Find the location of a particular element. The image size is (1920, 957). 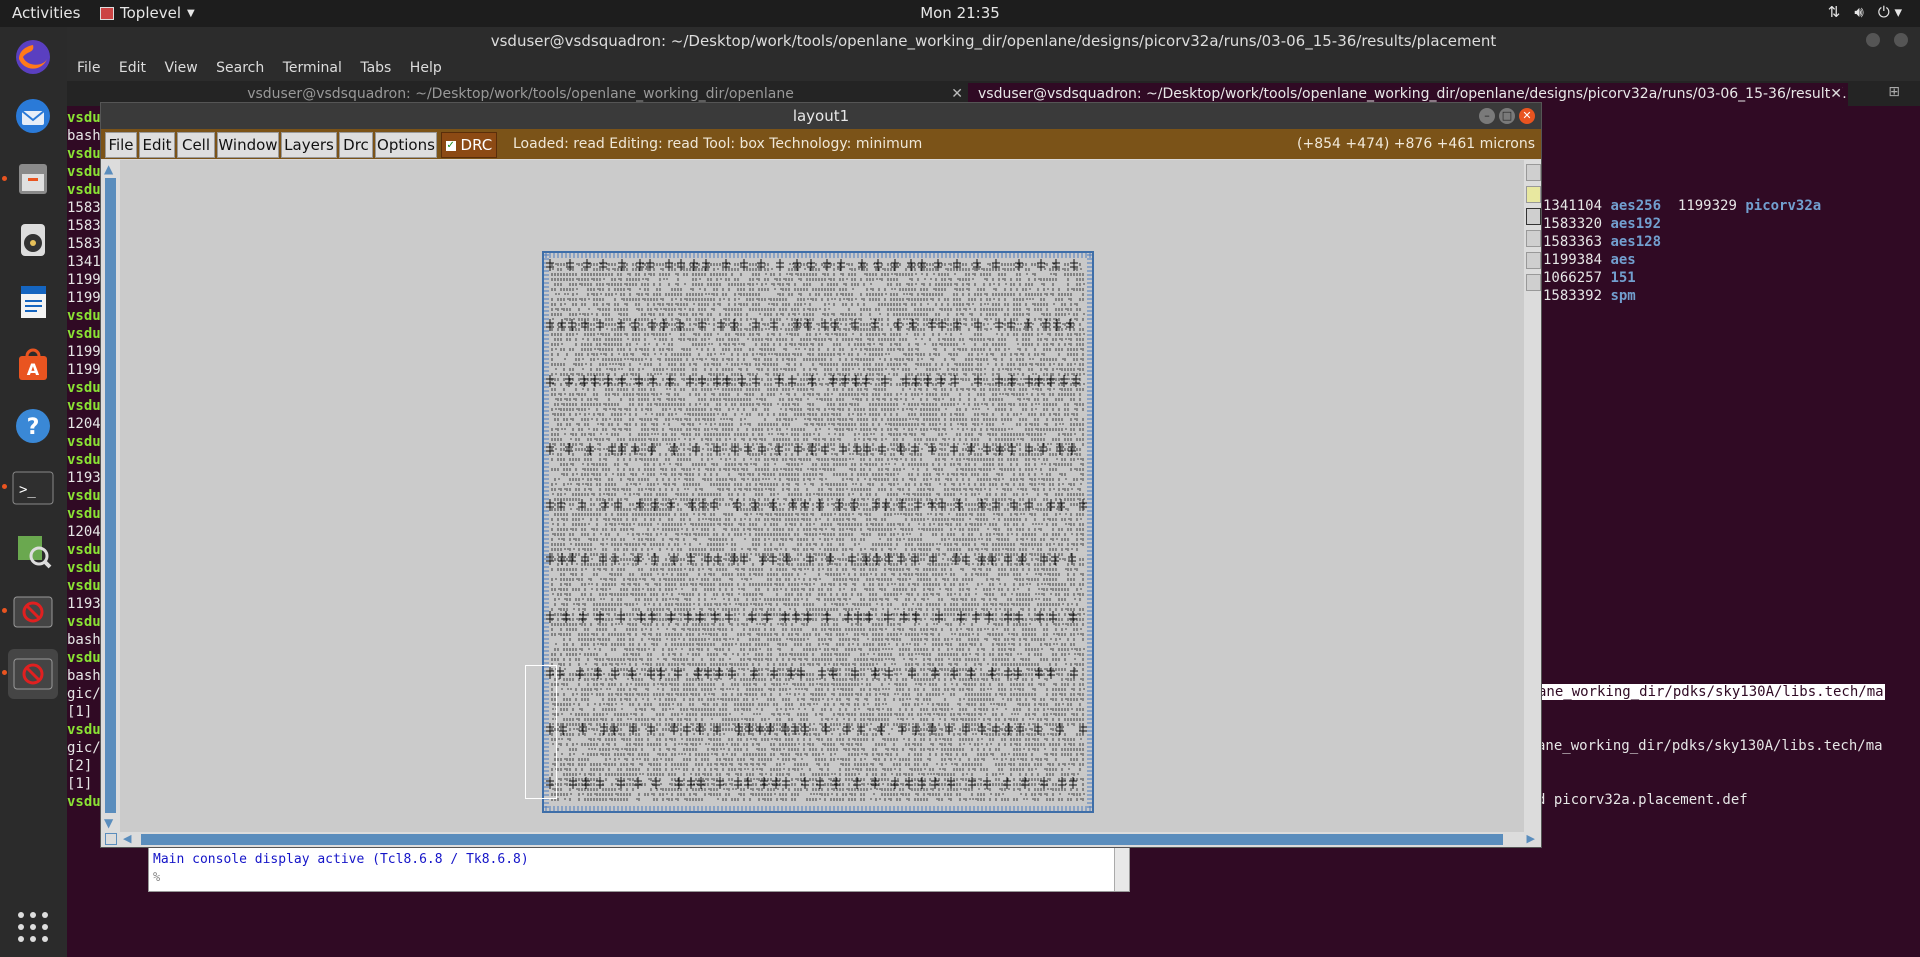

clock: Mon 21:35 is located at coordinates (960, 13).